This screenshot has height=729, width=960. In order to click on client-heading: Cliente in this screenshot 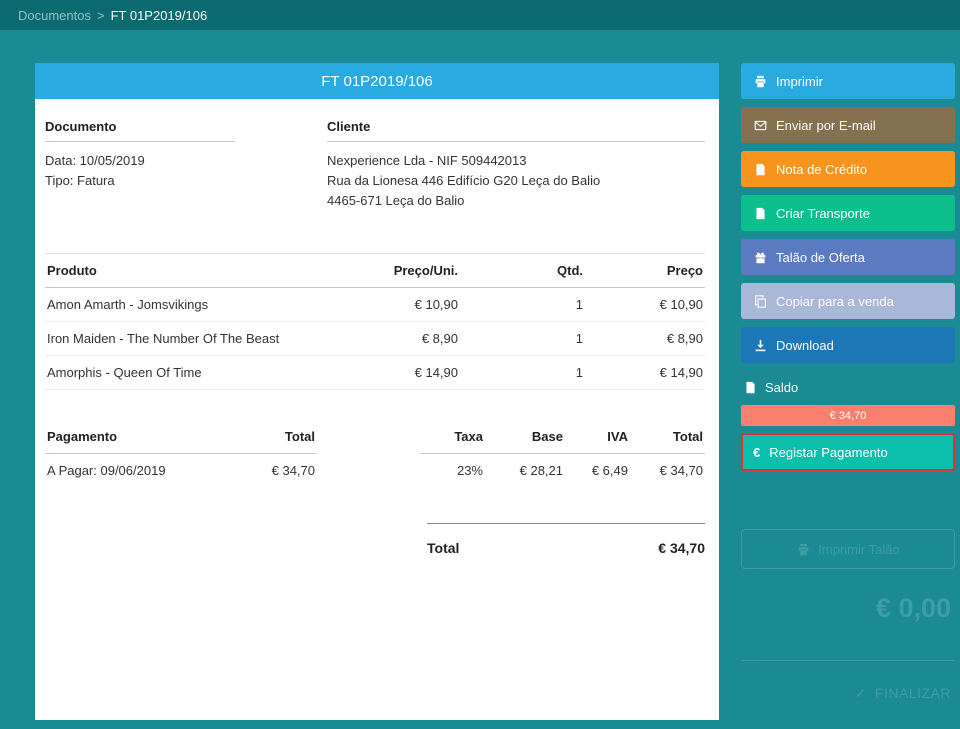, I will do `click(516, 130)`.